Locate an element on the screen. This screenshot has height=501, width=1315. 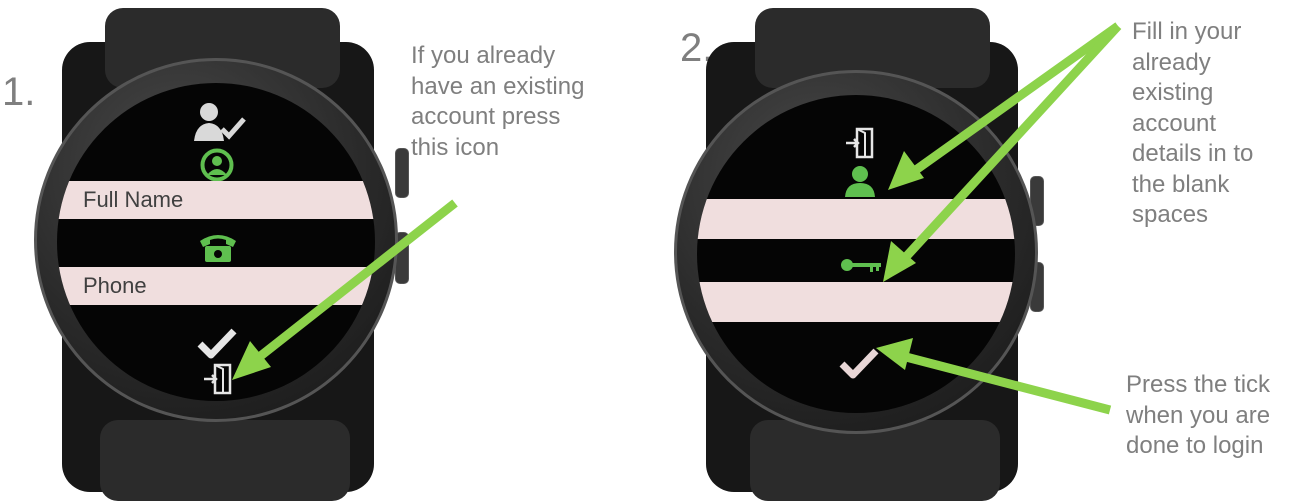
arrow-to-username is located at coordinates (1004, 106).